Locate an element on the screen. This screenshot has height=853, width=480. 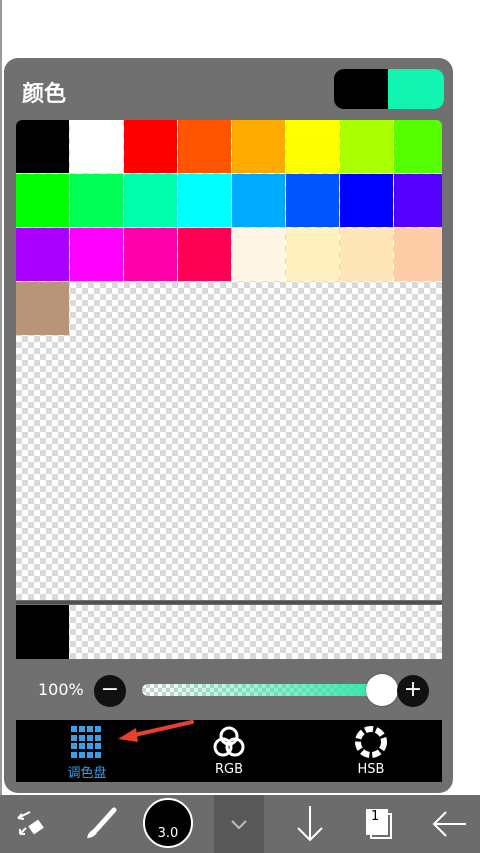
canvas-edge is located at coordinates (1, 397).